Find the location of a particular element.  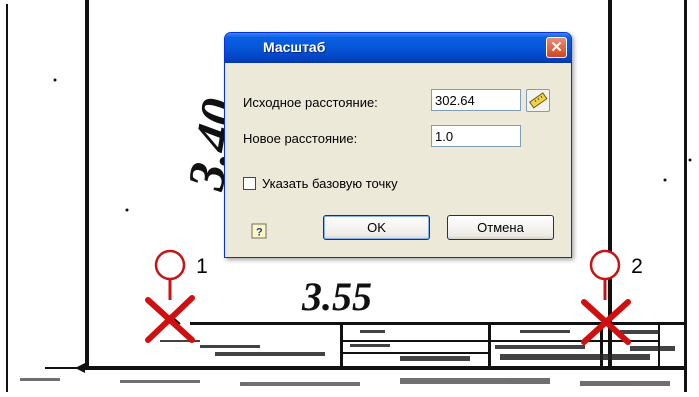

new-distance-label: Новое расстояние: is located at coordinates (300, 138).